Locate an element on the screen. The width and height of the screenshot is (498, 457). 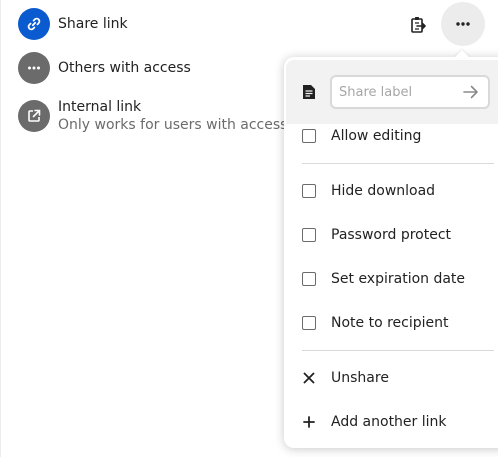
unshare-button: Unshare is located at coordinates (344, 378).